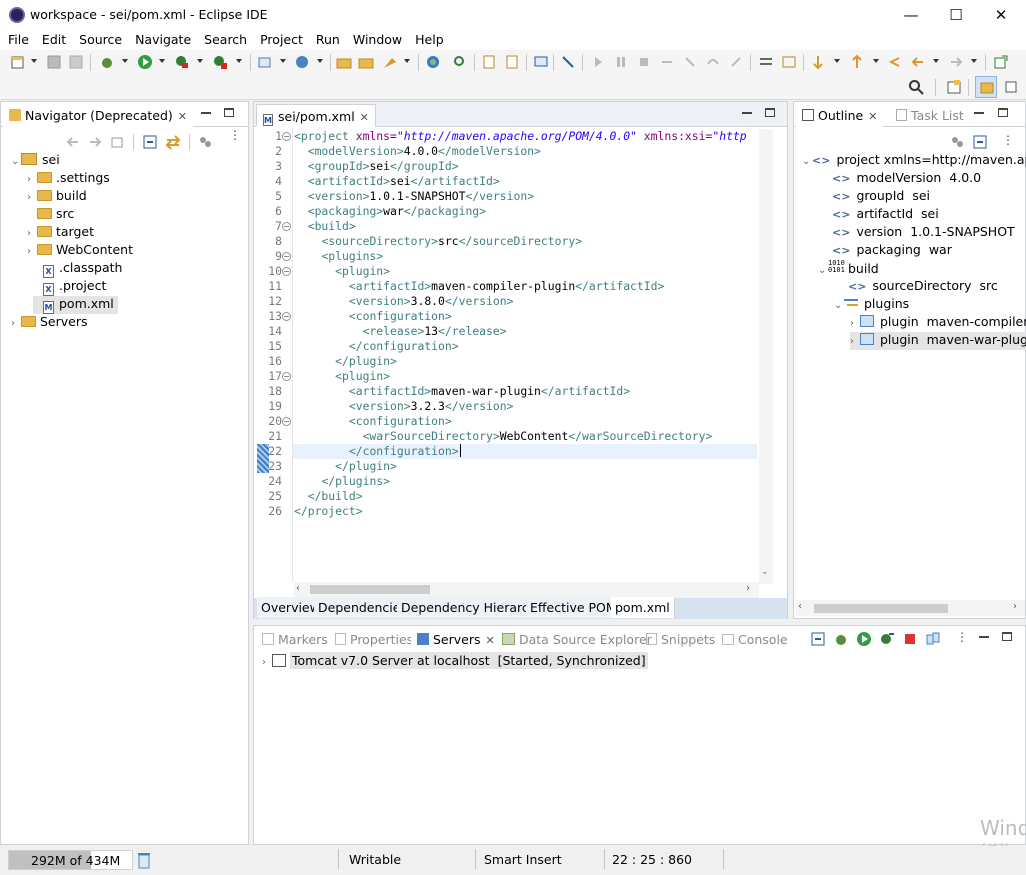  Describe the element at coordinates (17, 40) in the screenshot. I see `menu-file: File` at that location.